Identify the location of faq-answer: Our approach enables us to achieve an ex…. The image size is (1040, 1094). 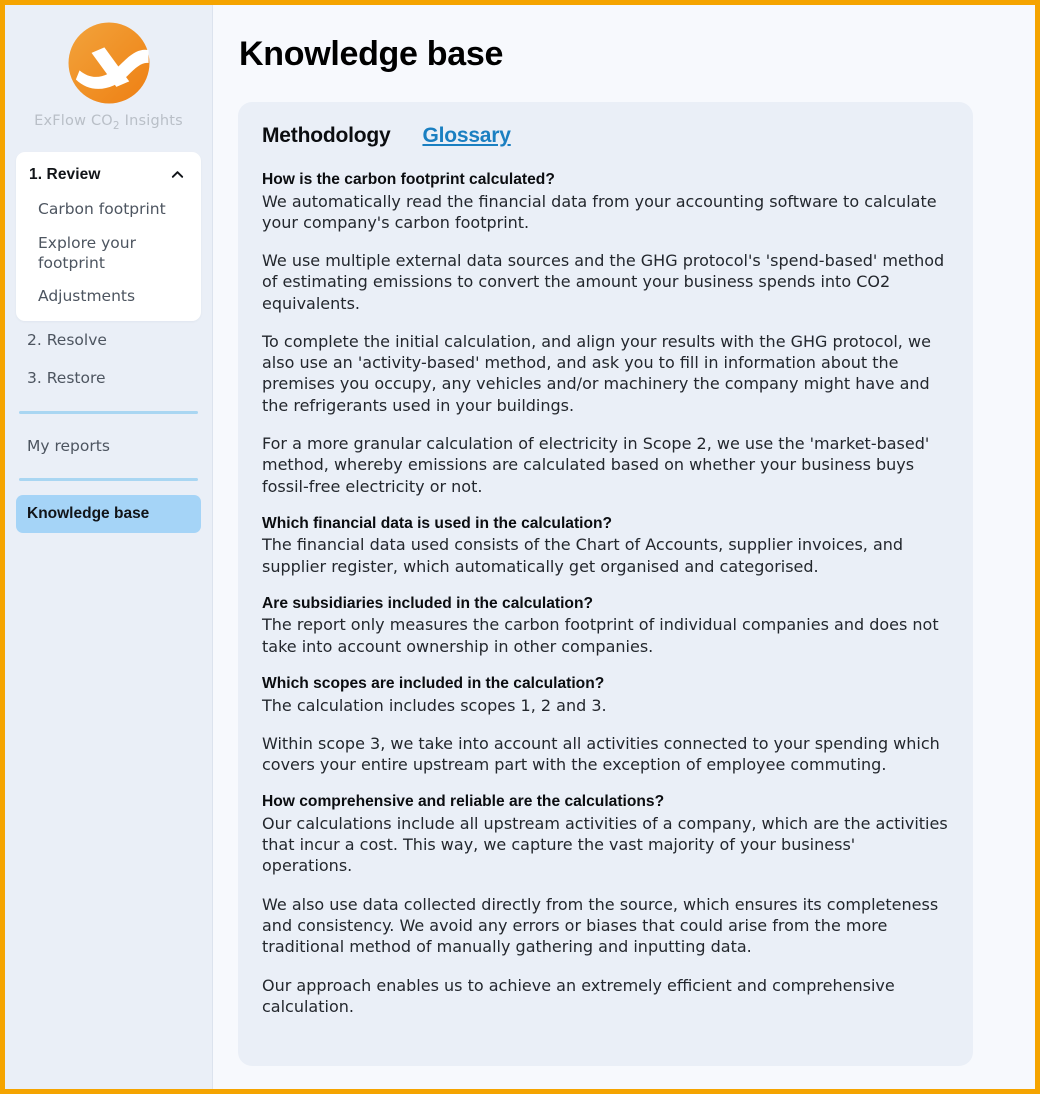
(578, 995).